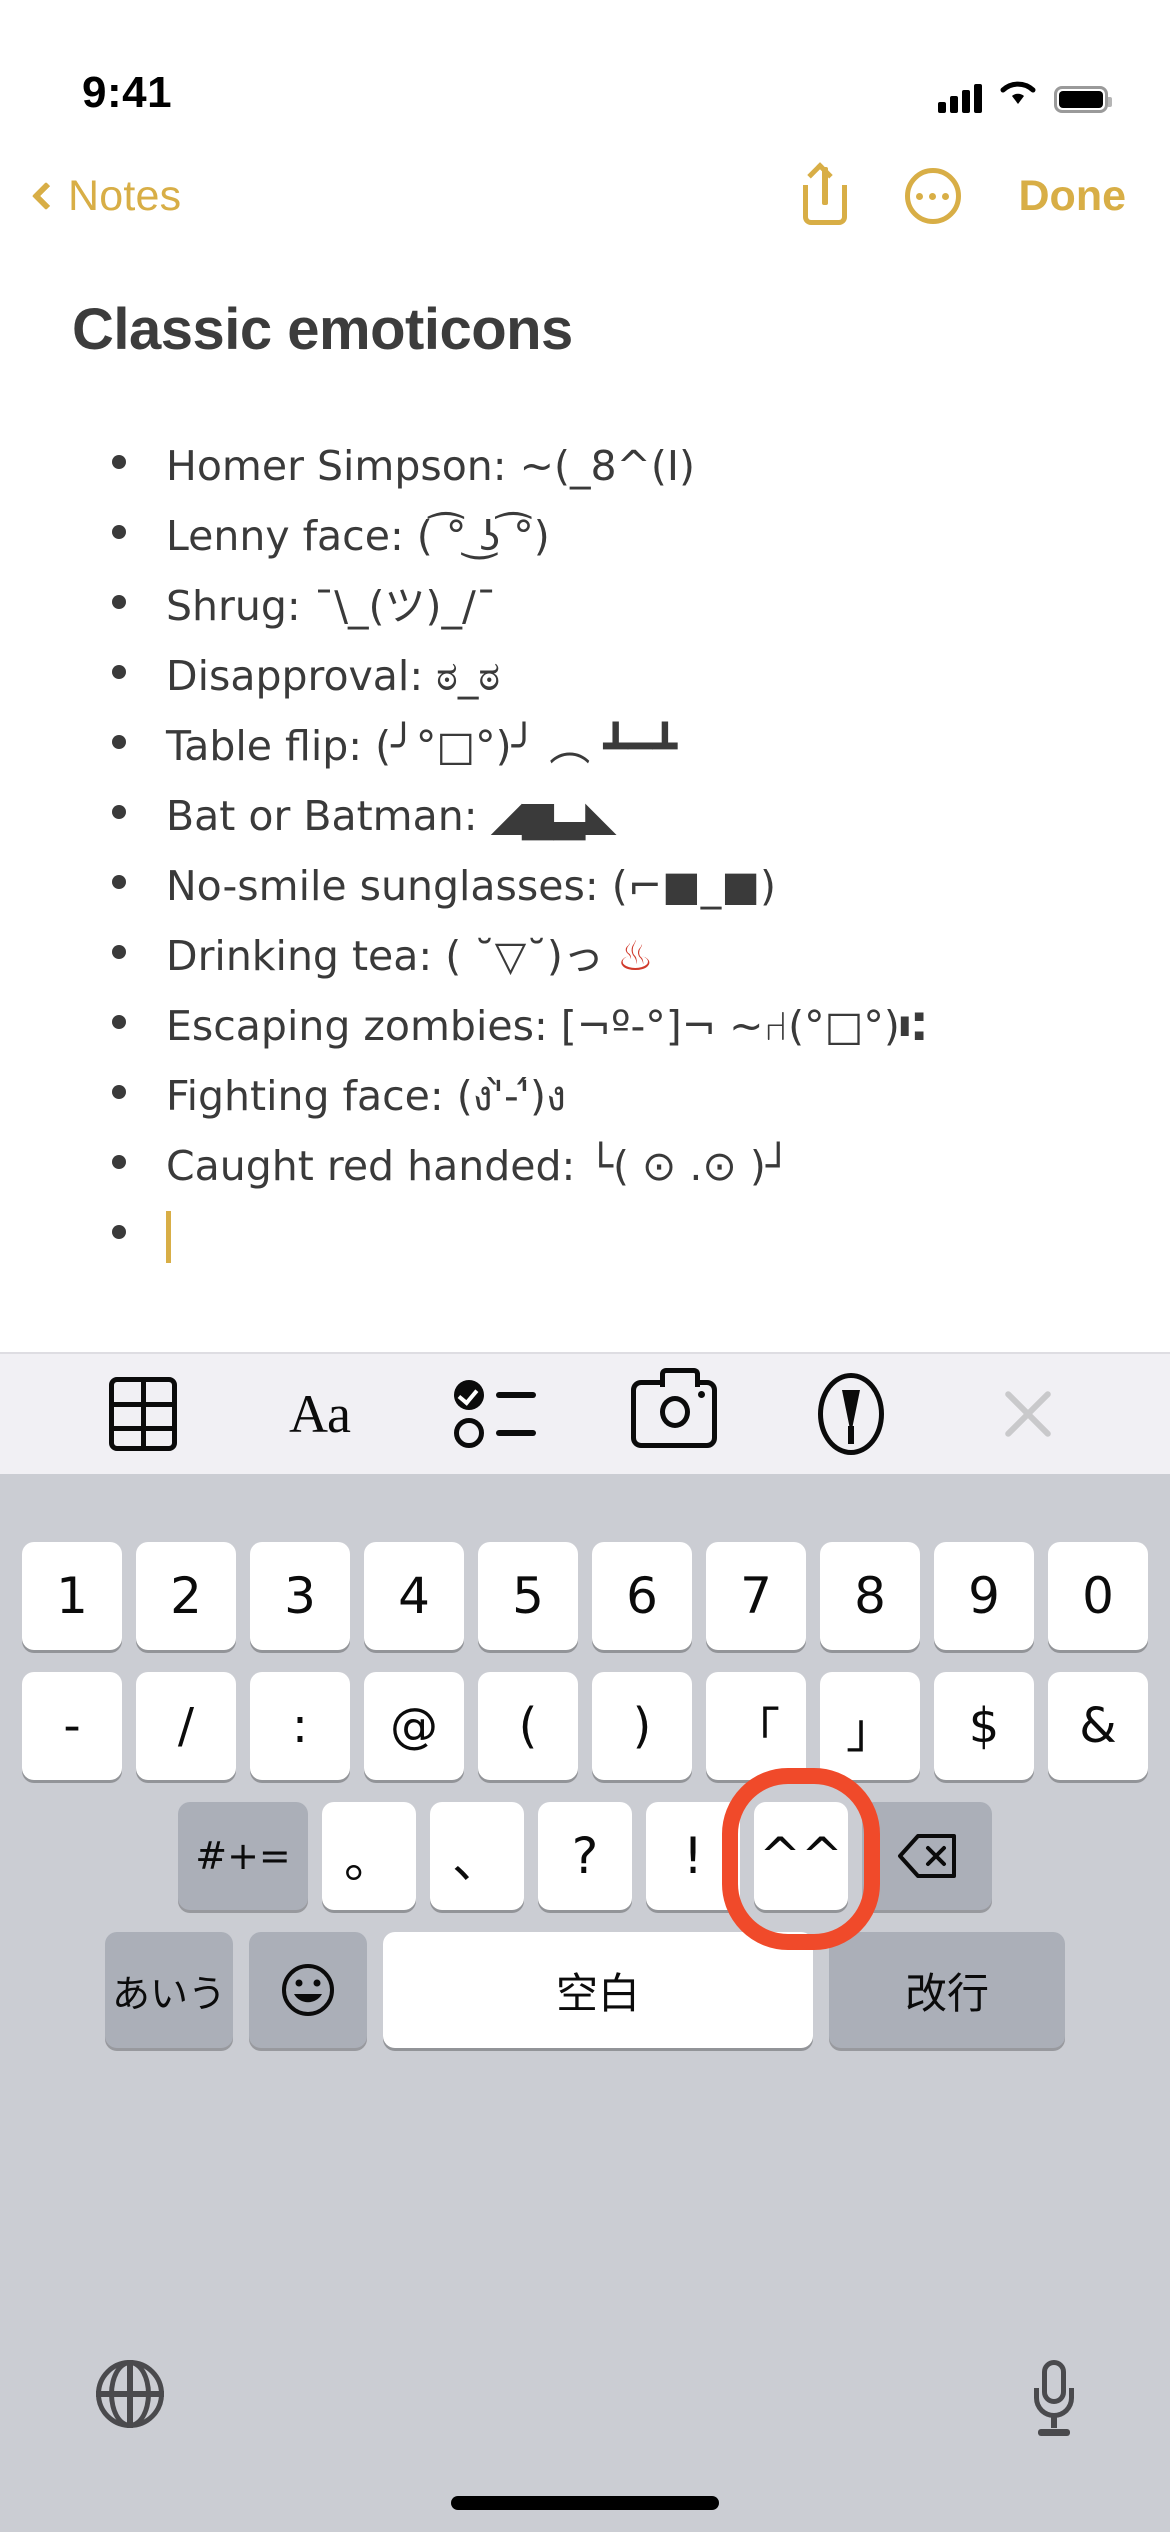 Image resolution: width=1170 pixels, height=2532 pixels. I want to click on emoticon-art: ¯\_(ツ)_/¯, so click(405, 606).